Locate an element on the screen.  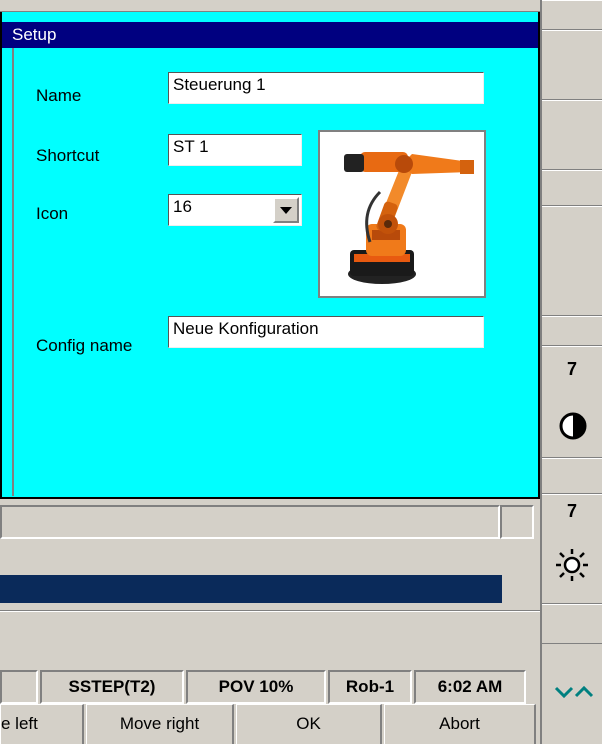
softkey-bar: e left Move right OK Abort is located at coordinates (270, 724).